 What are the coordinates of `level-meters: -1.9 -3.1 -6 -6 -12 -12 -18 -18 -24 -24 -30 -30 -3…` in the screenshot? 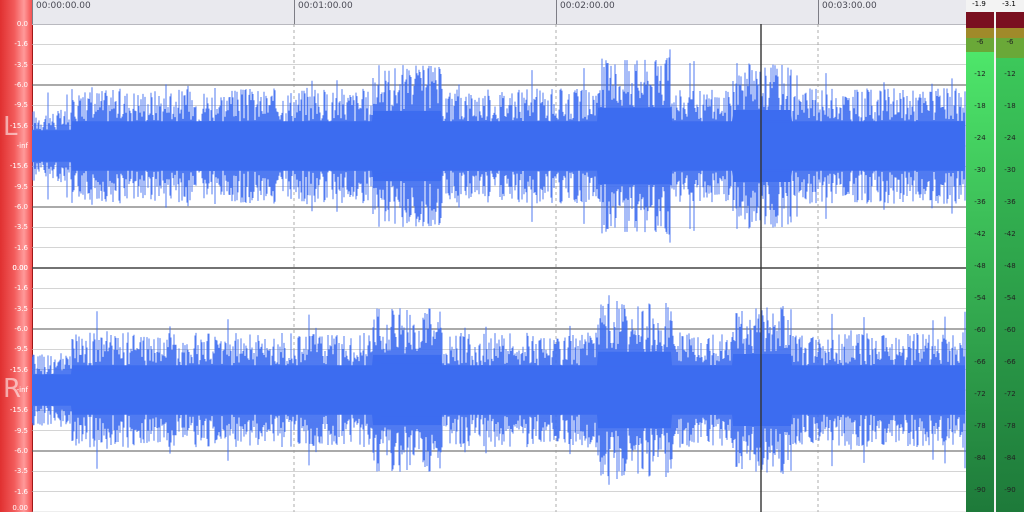 It's located at (995, 256).